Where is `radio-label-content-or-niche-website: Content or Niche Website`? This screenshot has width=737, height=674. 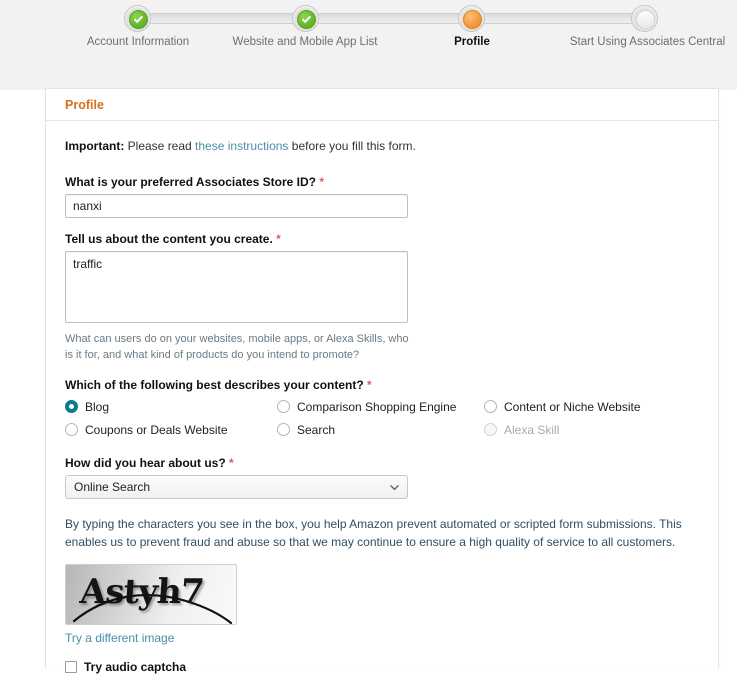
radio-label-content-or-niche-website: Content or Niche Website is located at coordinates (572, 406).